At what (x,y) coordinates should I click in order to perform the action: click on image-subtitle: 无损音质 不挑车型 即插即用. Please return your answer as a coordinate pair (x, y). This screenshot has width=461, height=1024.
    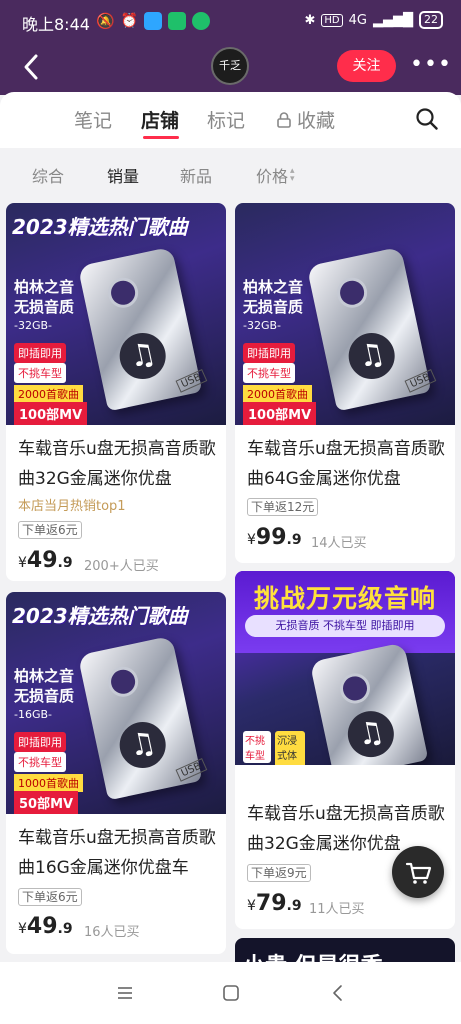
    Looking at the image, I should click on (345, 626).